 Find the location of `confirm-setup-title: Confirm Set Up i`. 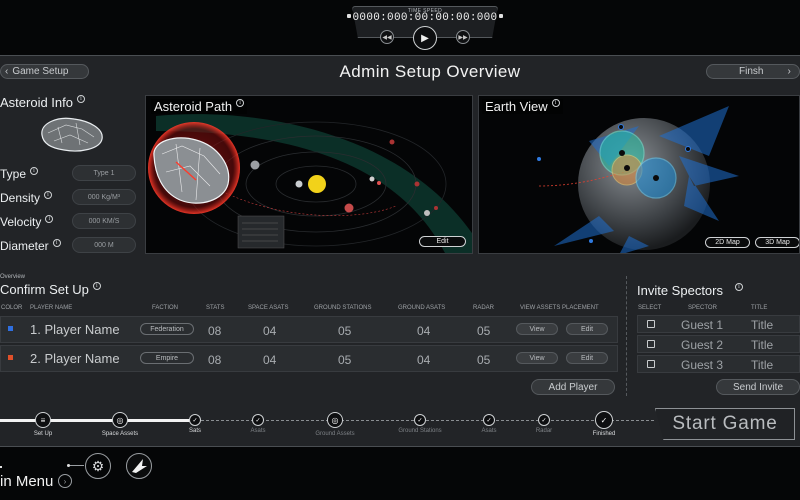

confirm-setup-title: Confirm Set Up i is located at coordinates (50, 289).